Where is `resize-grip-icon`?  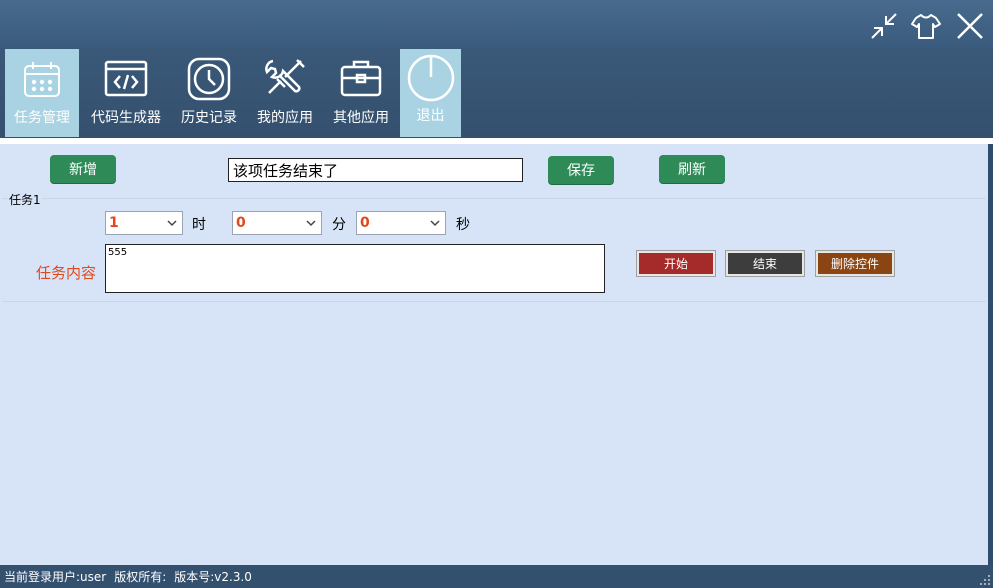 resize-grip-icon is located at coordinates (985, 580).